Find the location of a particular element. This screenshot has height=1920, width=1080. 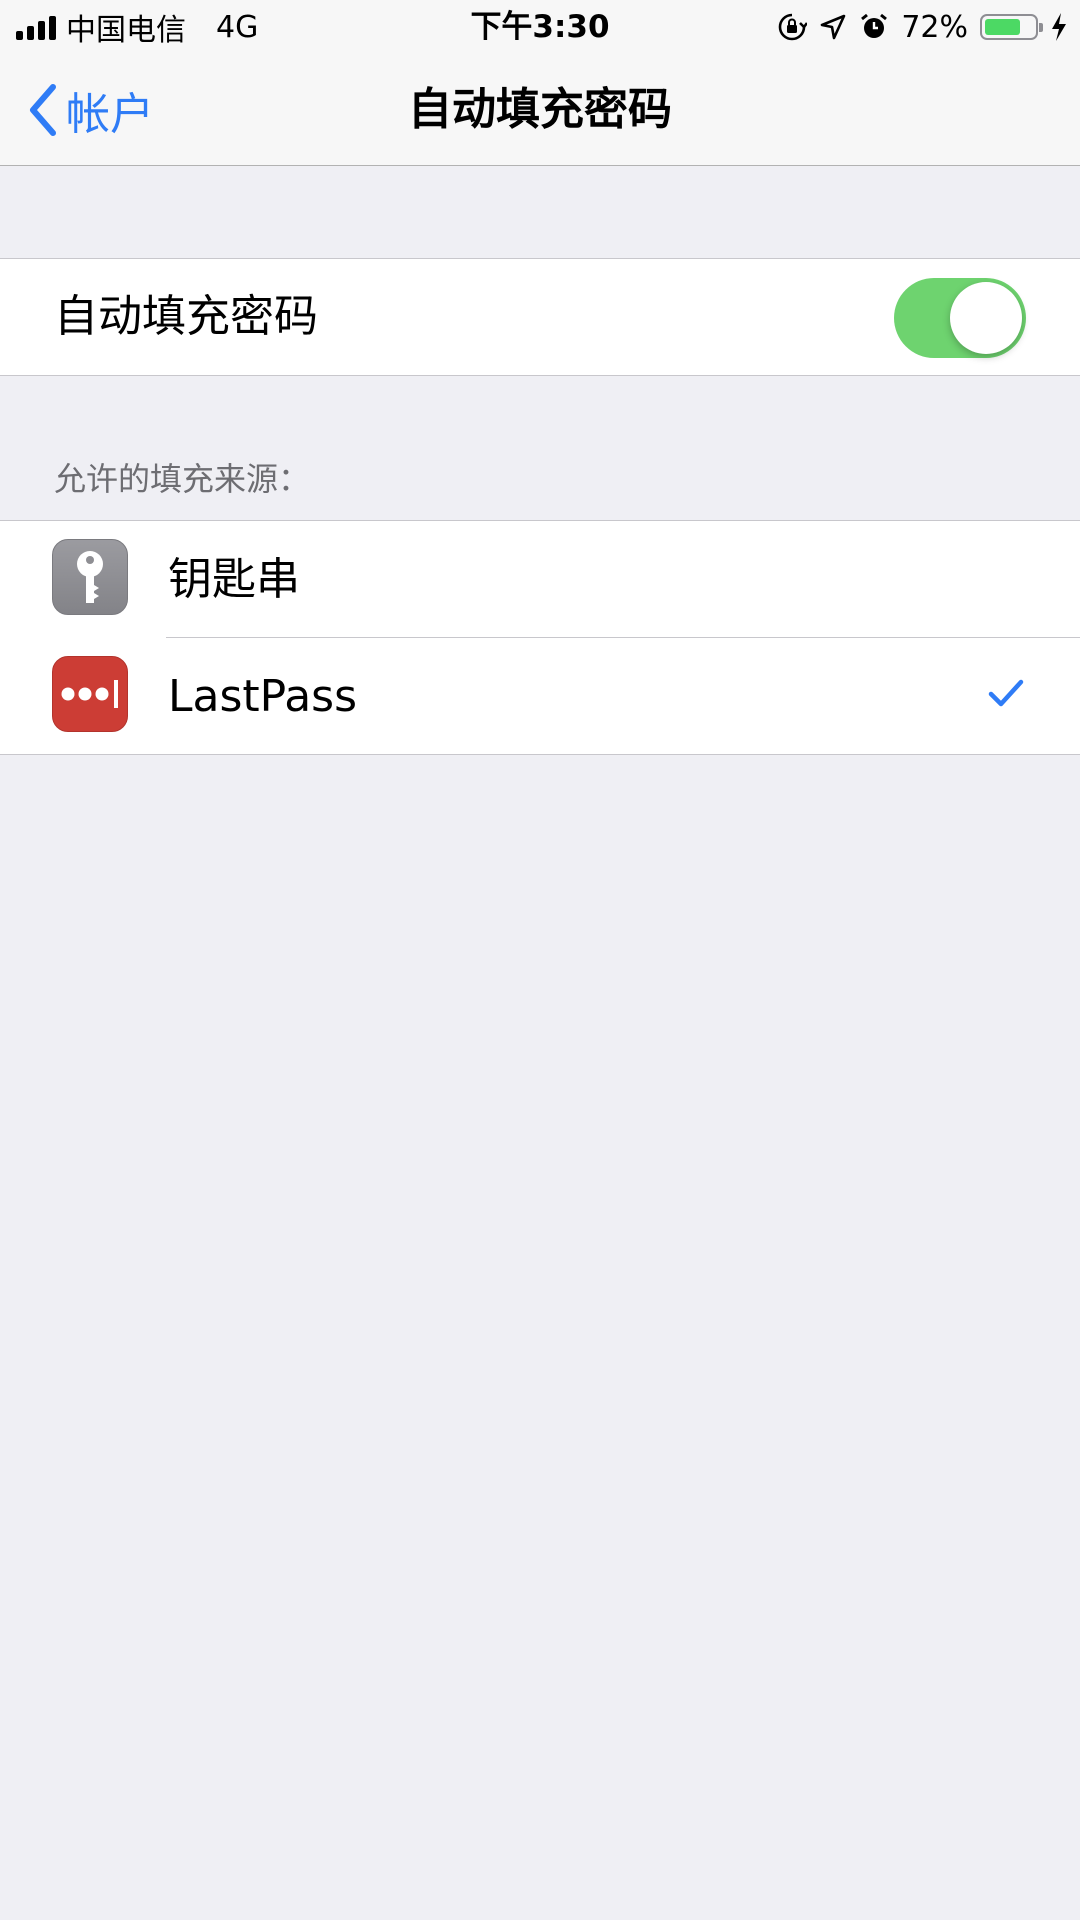

section-header-fill-sources: 允许的填充来源： is located at coordinates (182, 479).